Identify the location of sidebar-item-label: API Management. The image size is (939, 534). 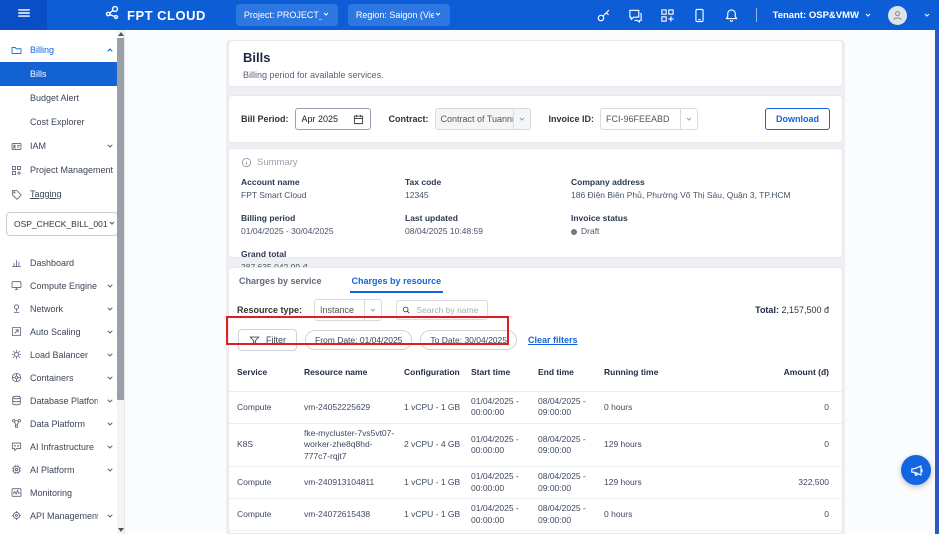
(64, 515).